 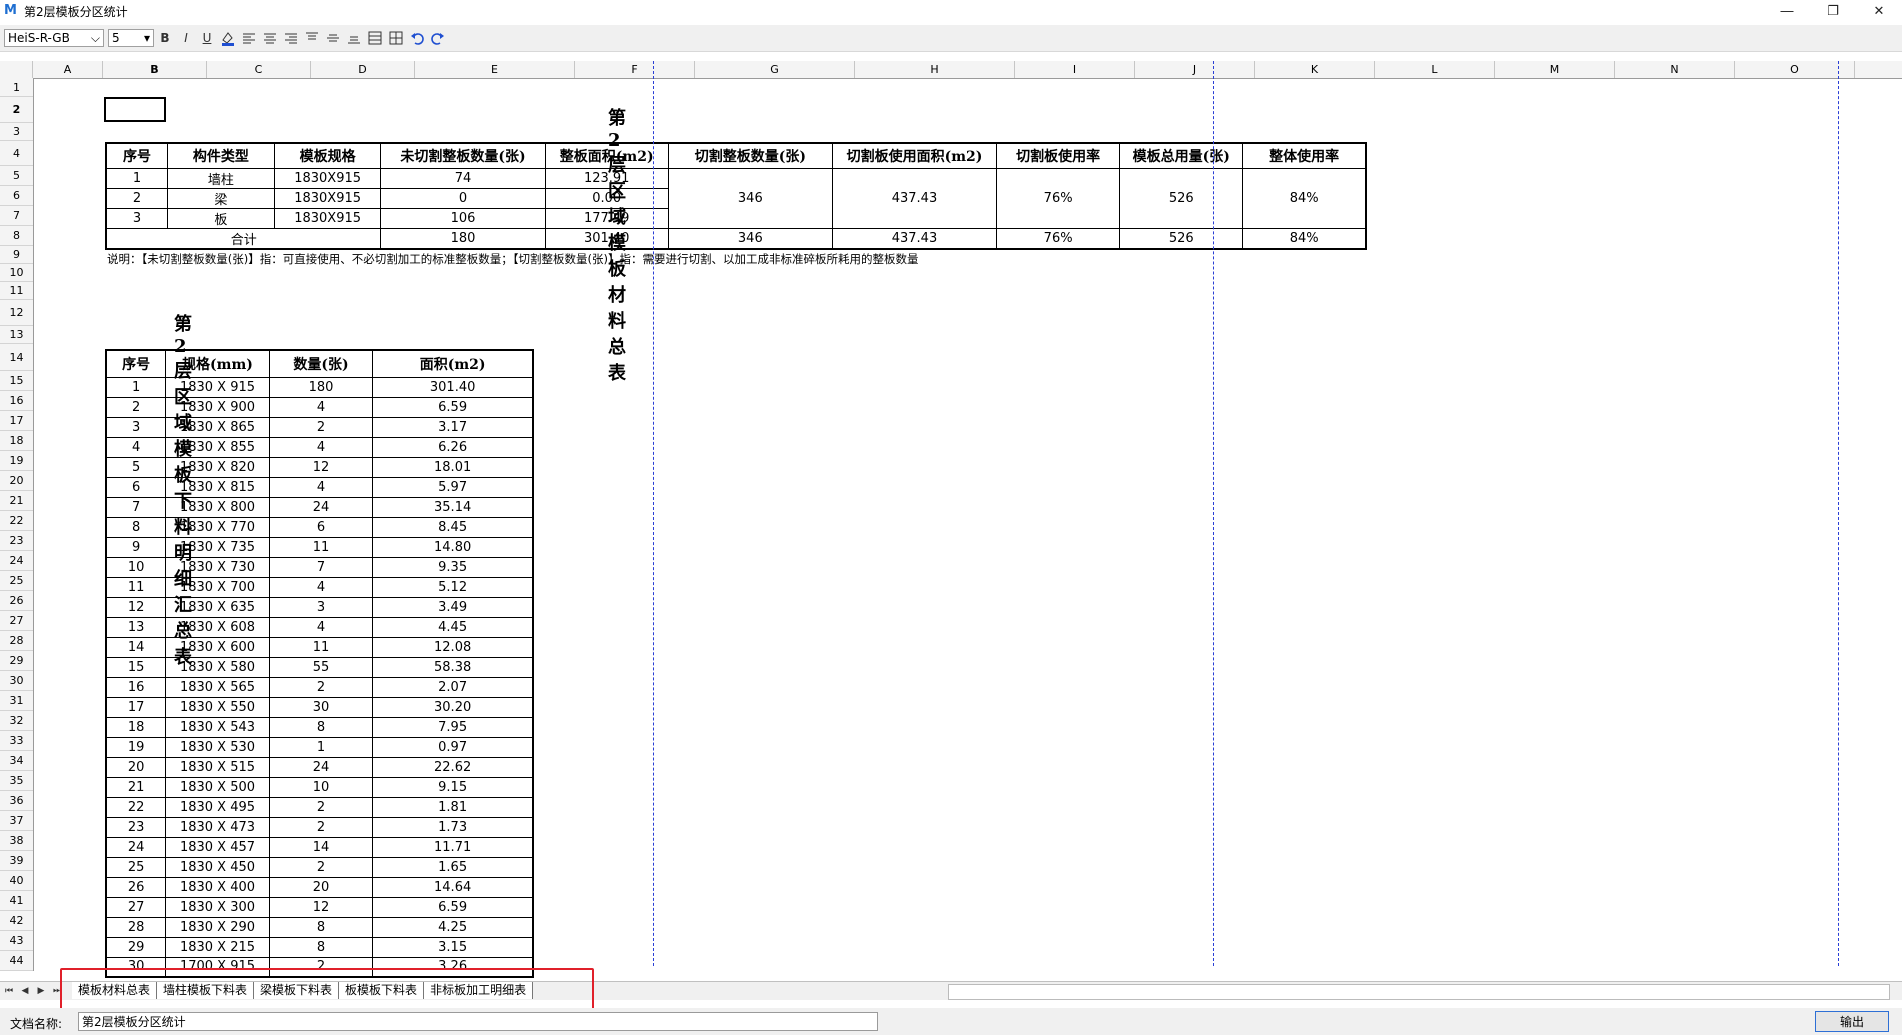 What do you see at coordinates (16, 87) in the screenshot?
I see `row-header: 1` at bounding box center [16, 87].